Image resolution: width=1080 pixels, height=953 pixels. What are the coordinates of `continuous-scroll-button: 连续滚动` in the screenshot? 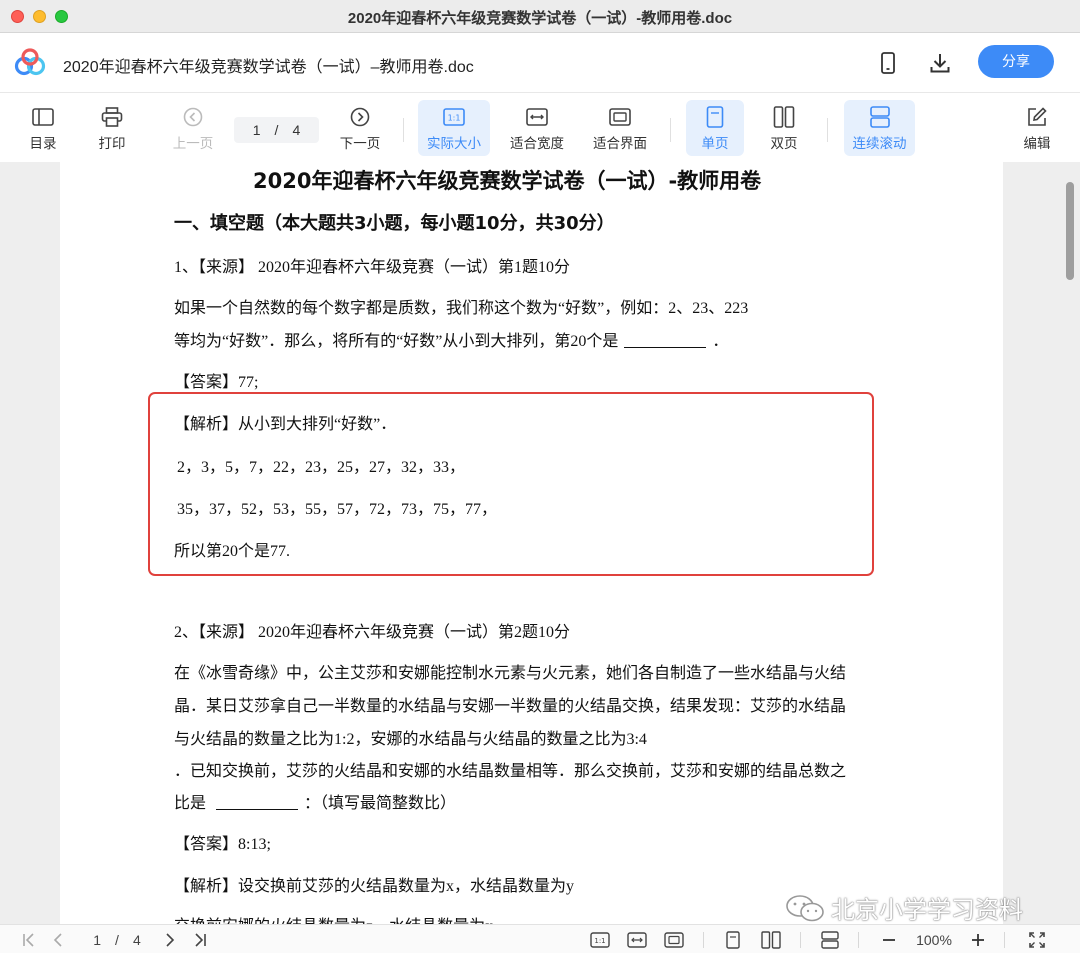 It's located at (879, 128).